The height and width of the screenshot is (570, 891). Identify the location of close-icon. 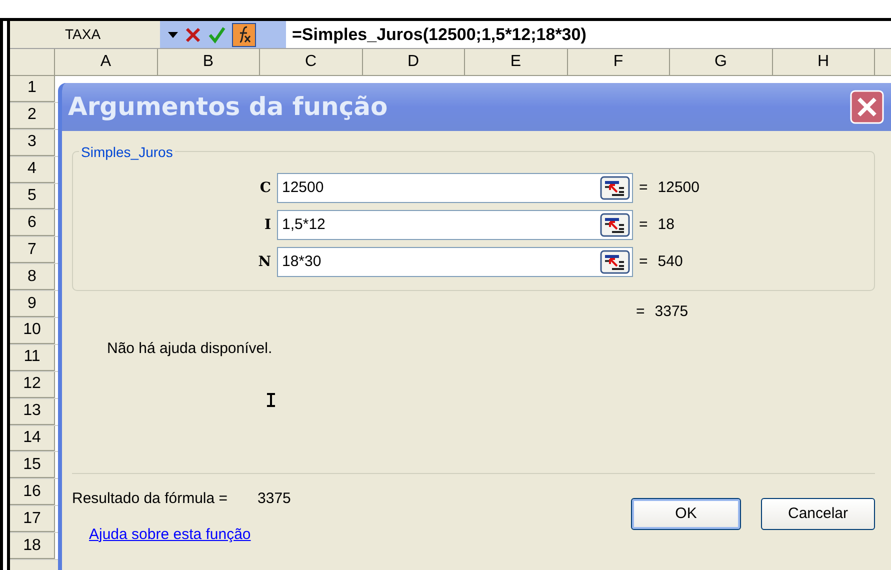
(867, 107).